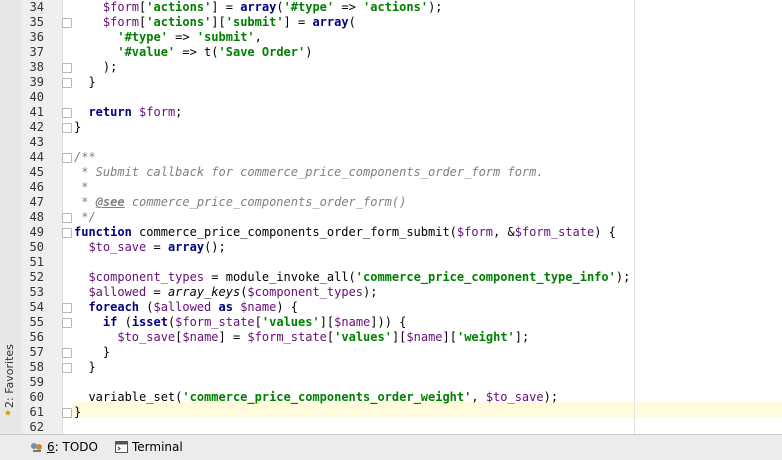 The image size is (782, 460). Describe the element at coordinates (265, 202) in the screenshot. I see `code-token: commerce_price_components_order_form()` at that location.